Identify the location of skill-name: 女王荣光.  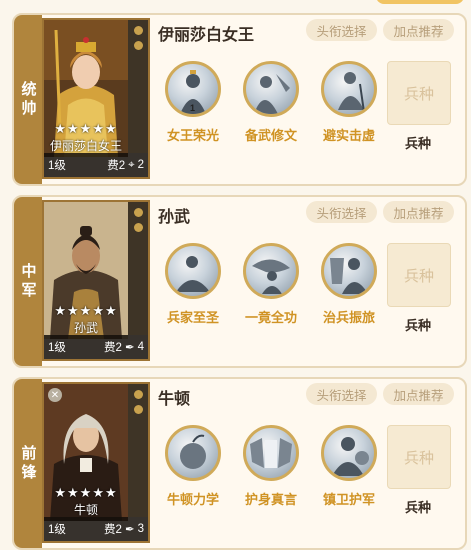
(192, 135).